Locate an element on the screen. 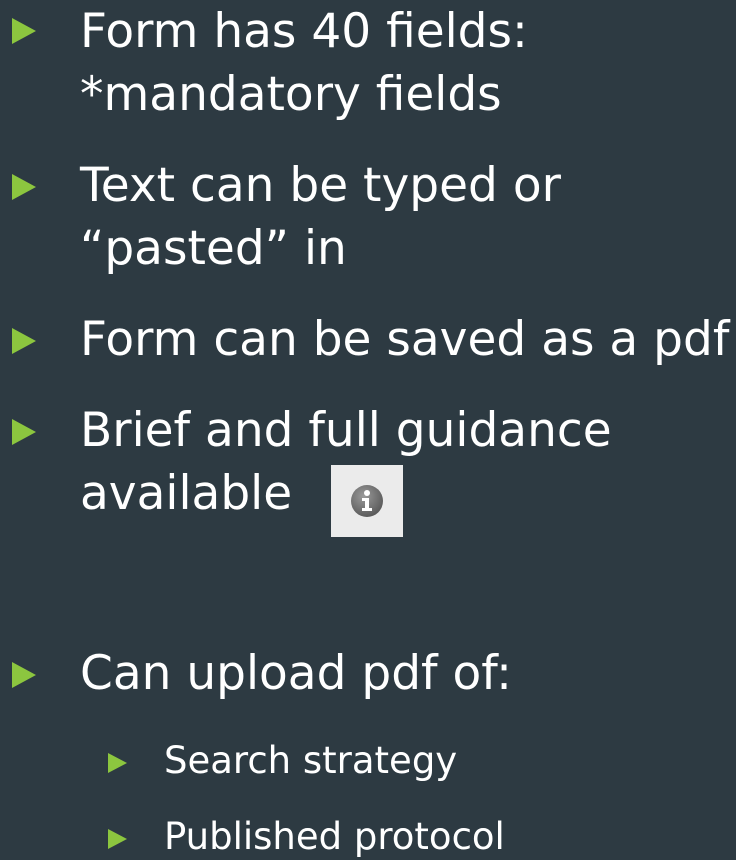  bullet-text-line: Brief and full guidance is located at coordinates (346, 430).